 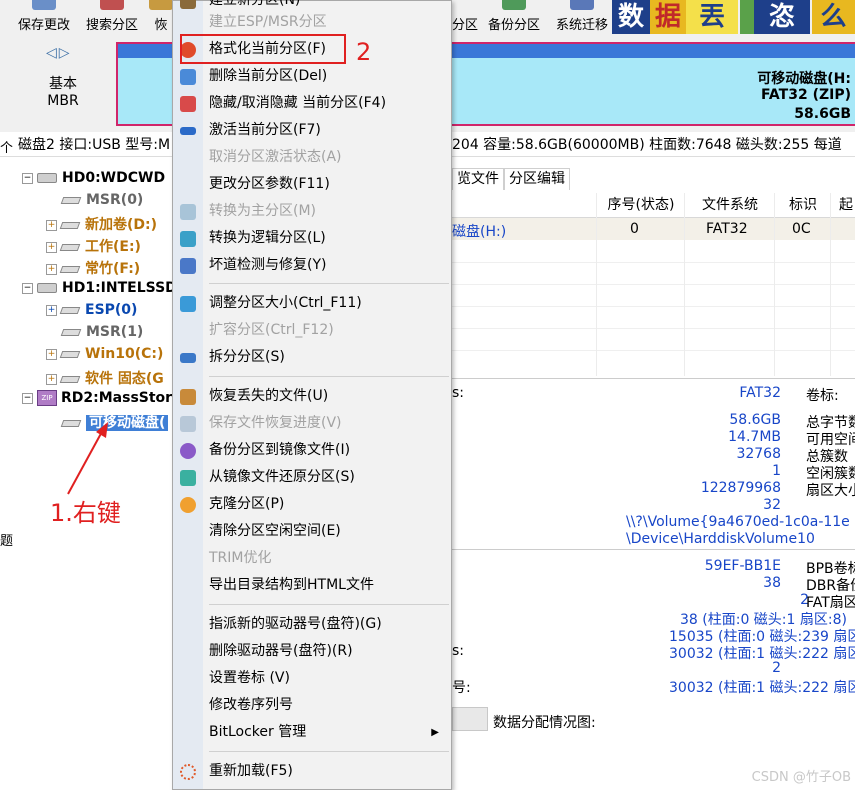 I want to click on recover-button: 恢, so click(x=161, y=18).